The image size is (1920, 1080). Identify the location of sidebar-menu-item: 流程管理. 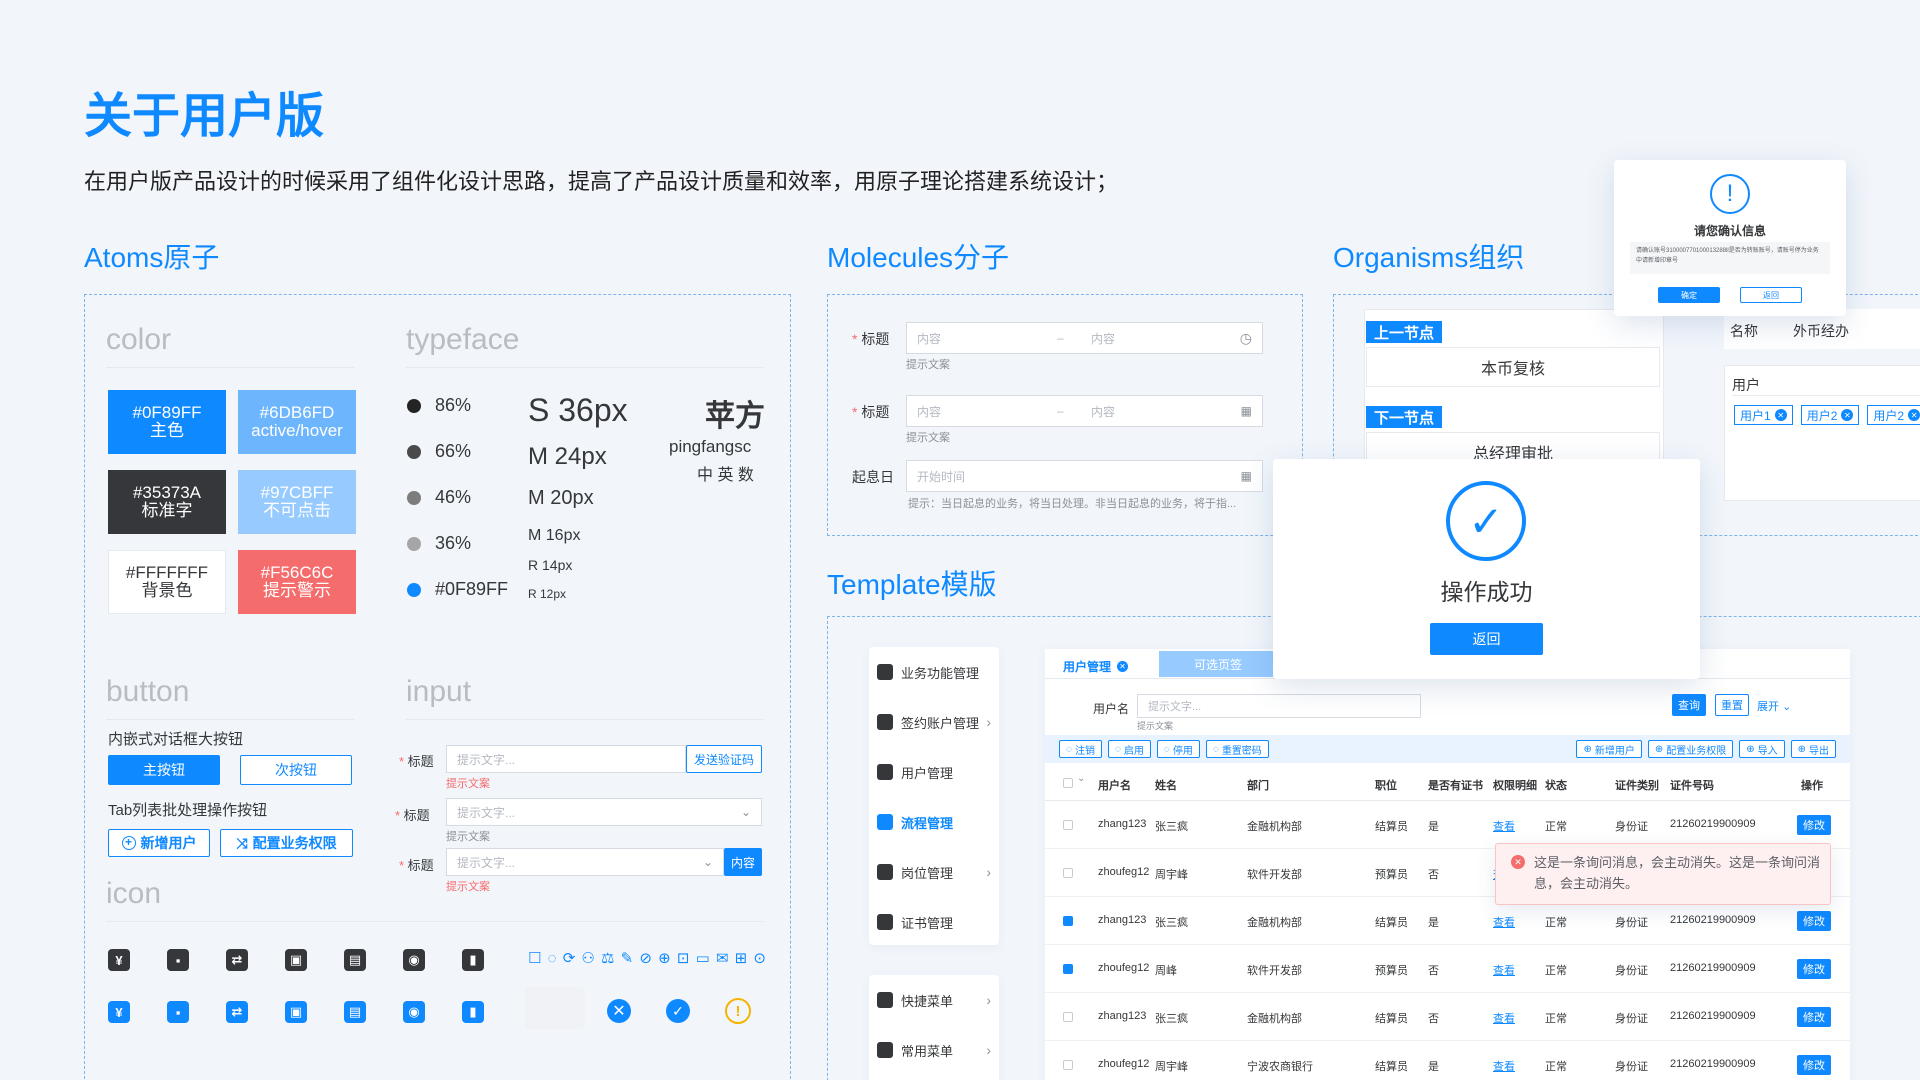
(934, 822).